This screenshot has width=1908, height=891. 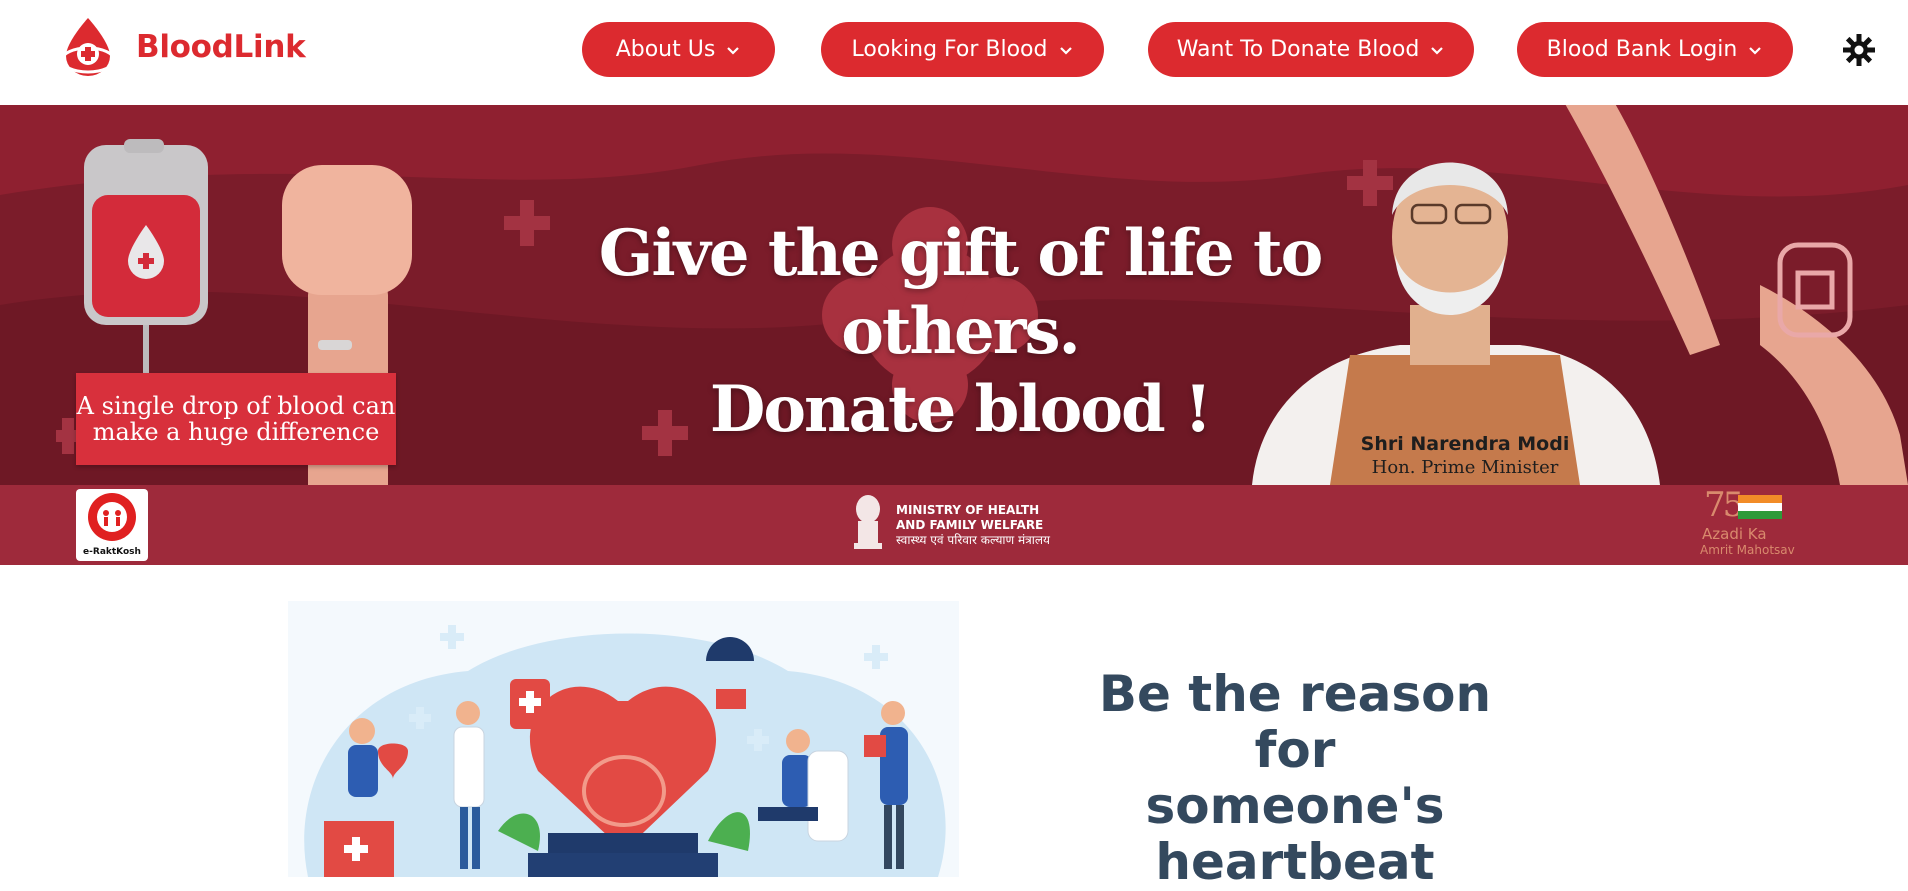 I want to click on blood-donation-scene-image, so click(x=625, y=751).